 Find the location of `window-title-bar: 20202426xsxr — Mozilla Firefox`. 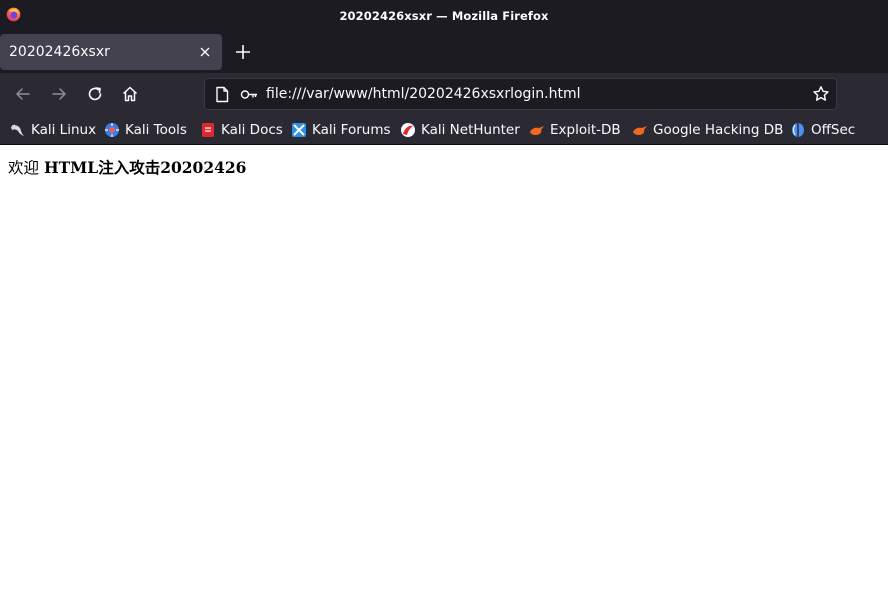

window-title-bar: 20202426xsxr — Mozilla Firefox is located at coordinates (444, 15).